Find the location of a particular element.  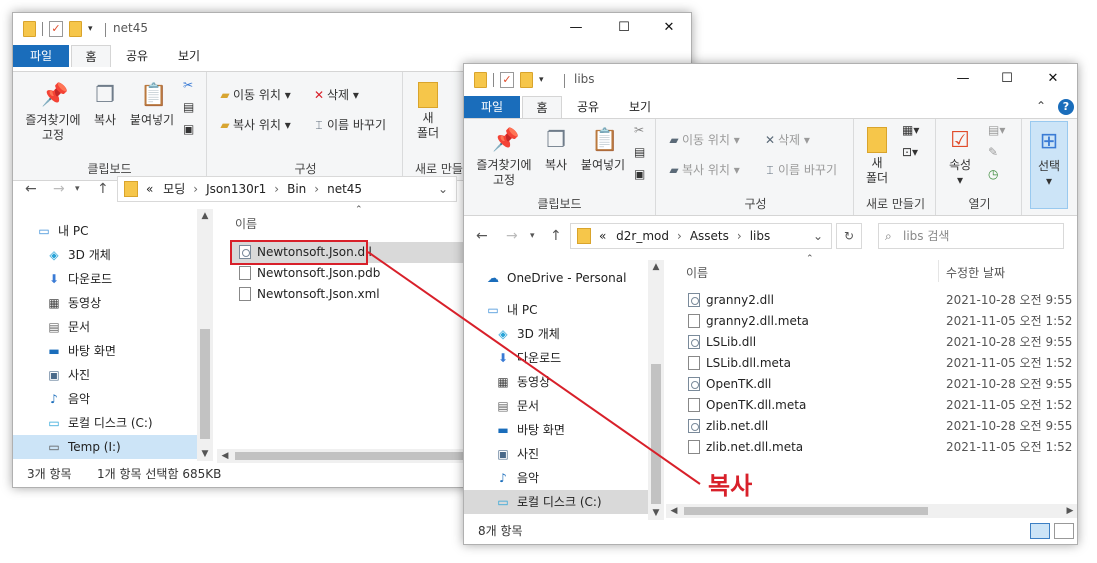

nav-item-pictures: ▣ 사진 is located at coordinates (113, 375).